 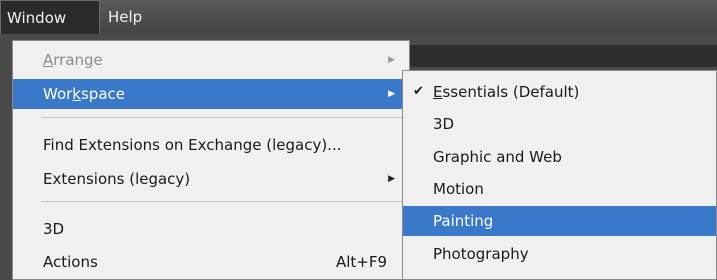 What do you see at coordinates (211, 60) in the screenshot?
I see `menu-item-arrange: Arrange ▶` at bounding box center [211, 60].